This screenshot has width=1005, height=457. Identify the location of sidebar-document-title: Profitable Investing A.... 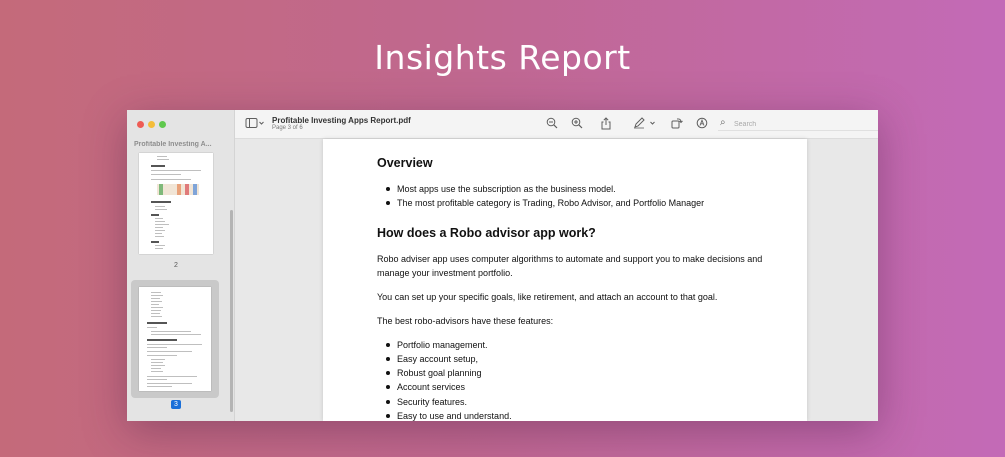
(173, 144).